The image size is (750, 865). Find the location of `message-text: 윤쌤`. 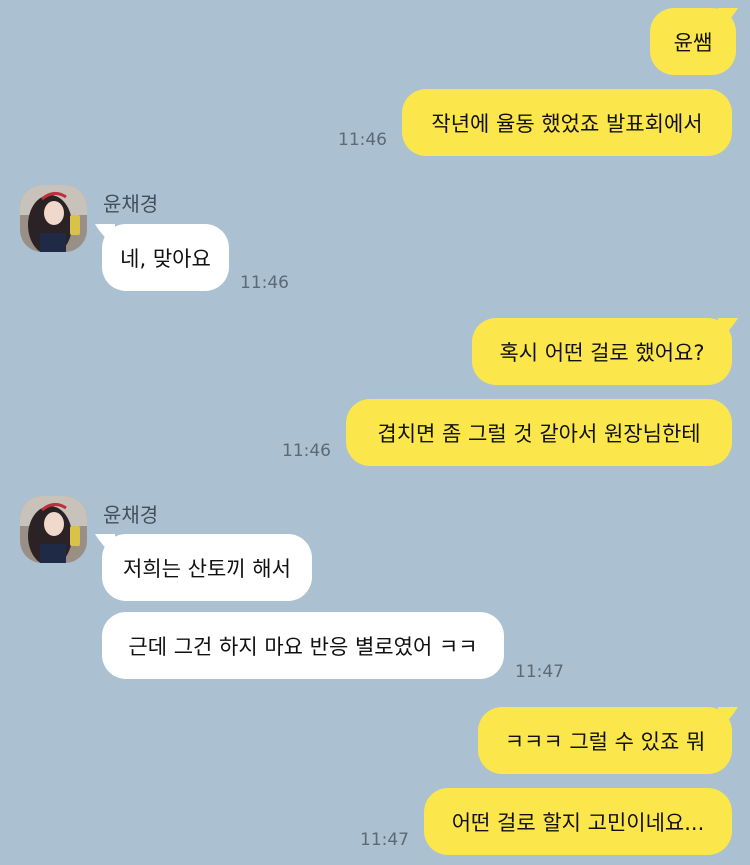

message-text: 윤쌤 is located at coordinates (693, 42).